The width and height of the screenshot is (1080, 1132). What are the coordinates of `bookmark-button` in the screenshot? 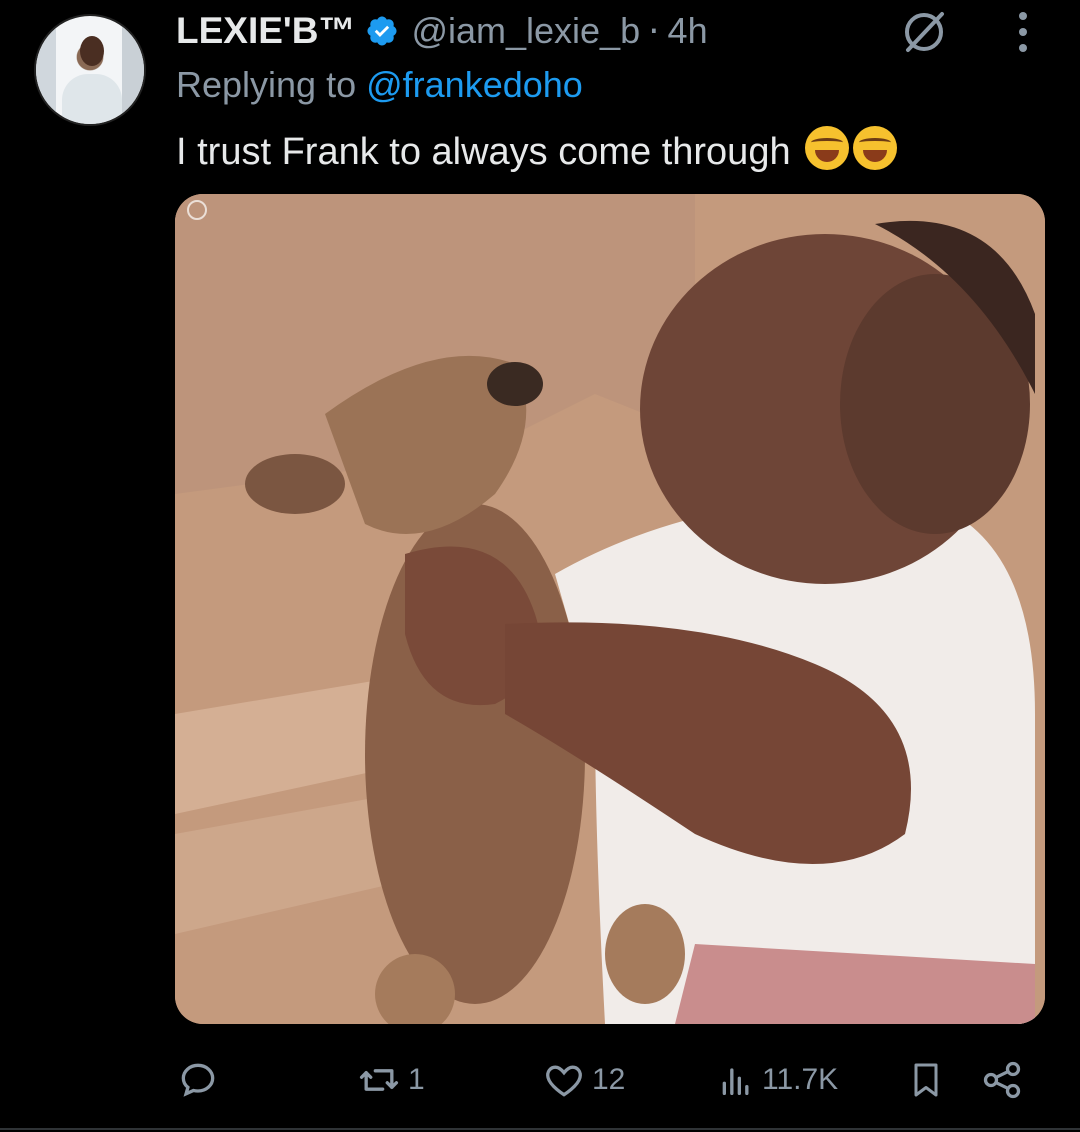 It's located at (926, 1080).